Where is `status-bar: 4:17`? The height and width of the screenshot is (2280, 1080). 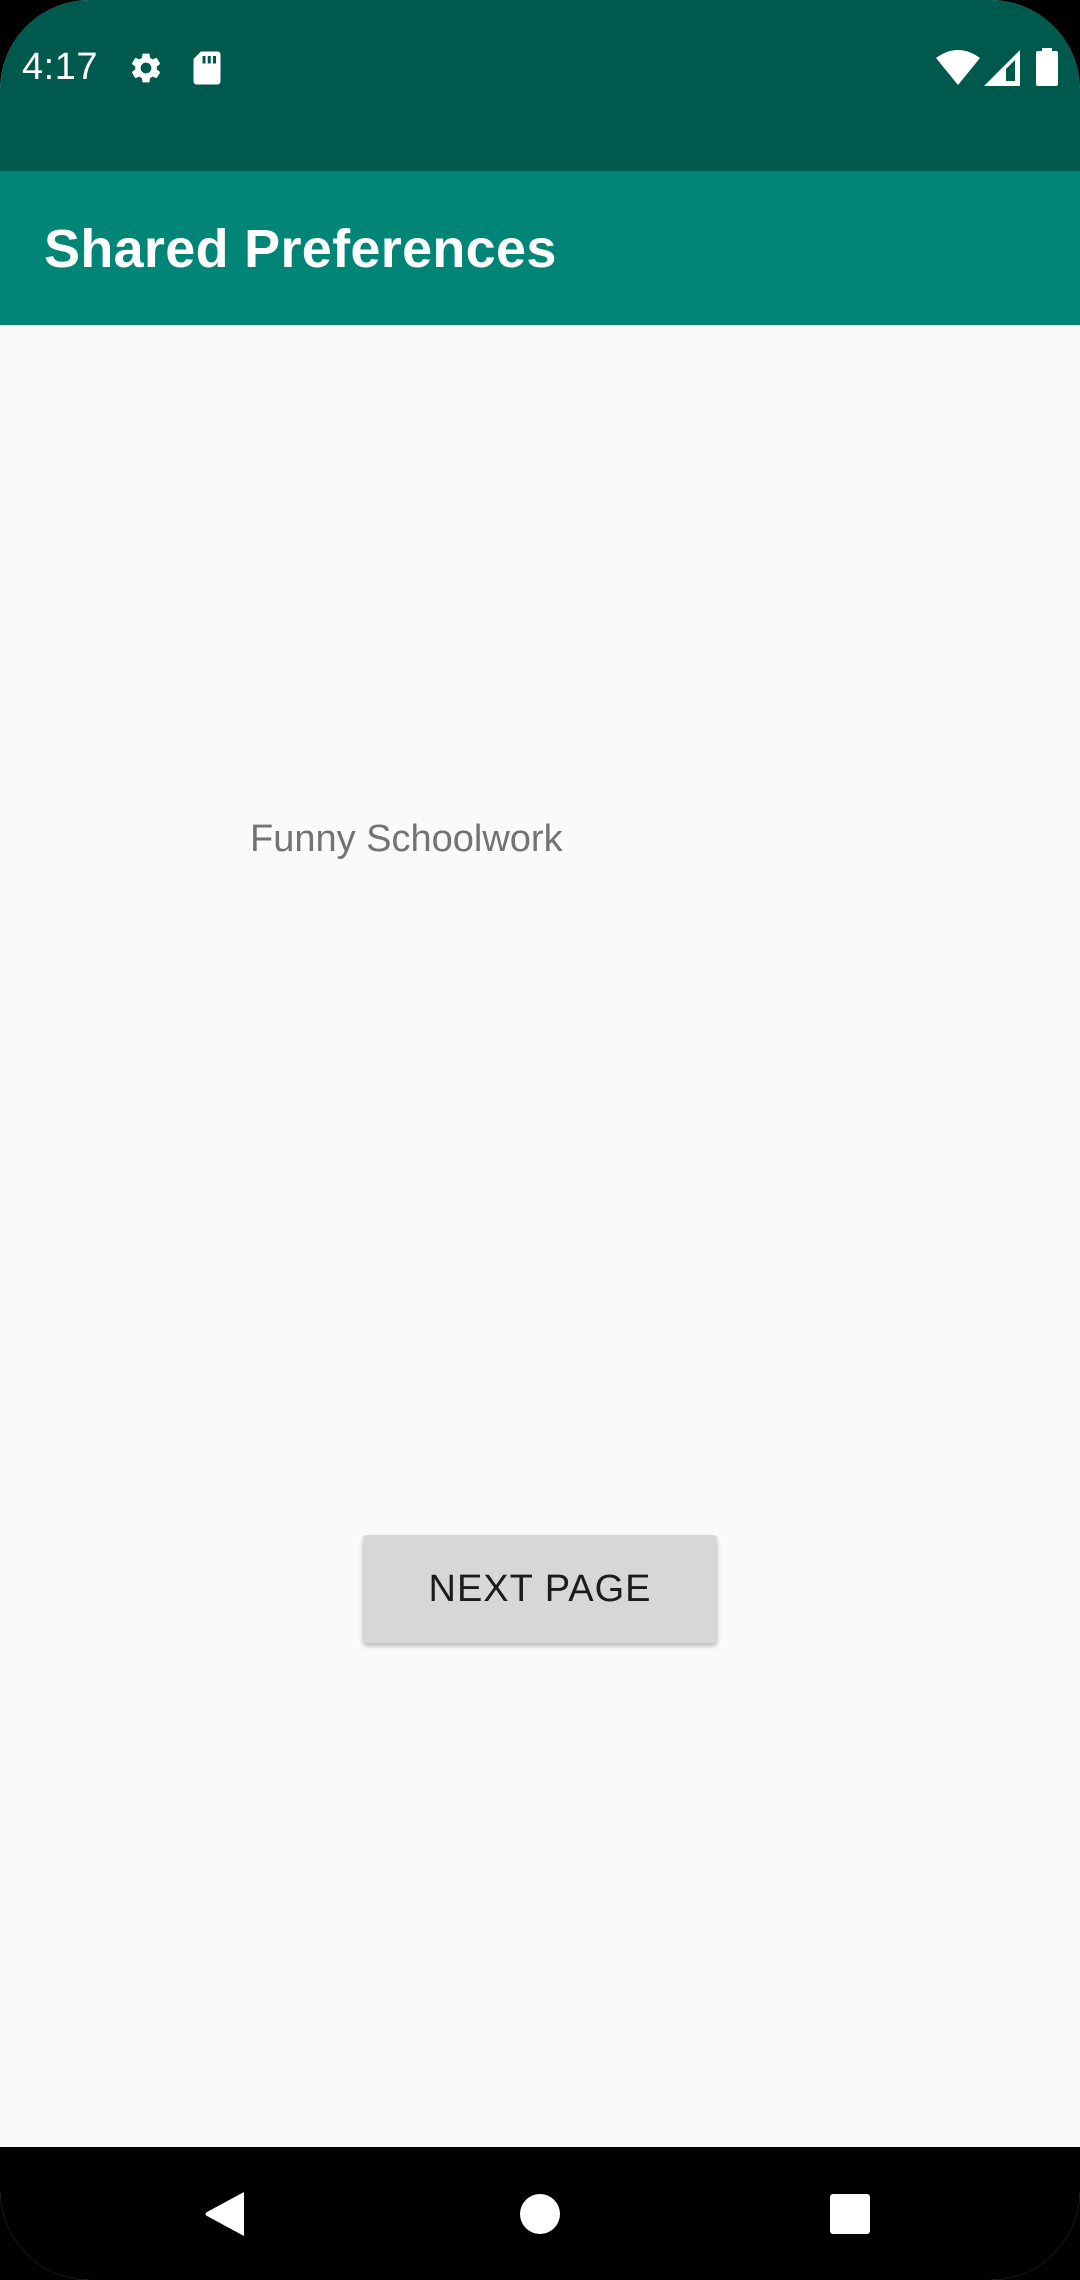
status-bar: 4:17 is located at coordinates (540, 85).